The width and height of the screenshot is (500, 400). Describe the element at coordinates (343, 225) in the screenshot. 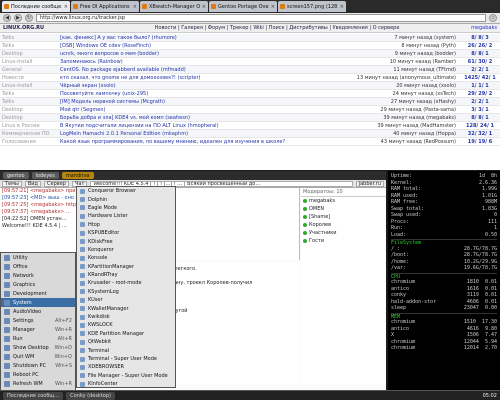

I see `roster-item: Королев` at that location.